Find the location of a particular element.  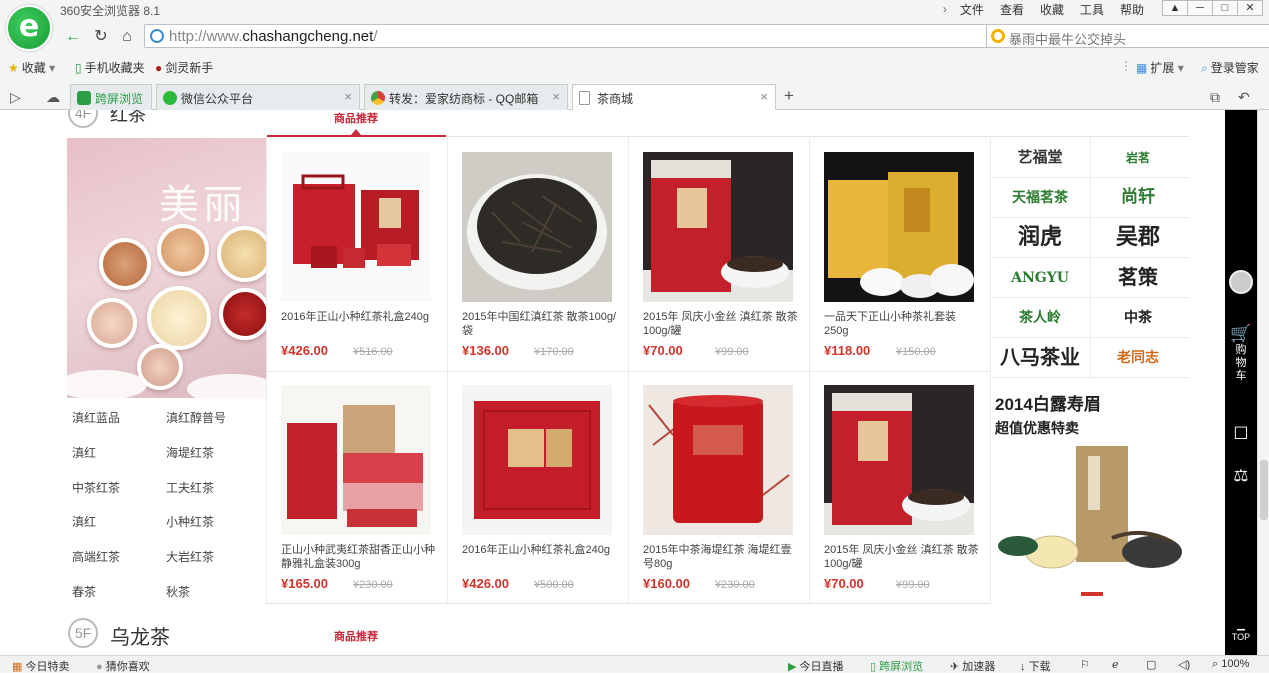

category-link: 滇红醇普号 is located at coordinates (196, 417).